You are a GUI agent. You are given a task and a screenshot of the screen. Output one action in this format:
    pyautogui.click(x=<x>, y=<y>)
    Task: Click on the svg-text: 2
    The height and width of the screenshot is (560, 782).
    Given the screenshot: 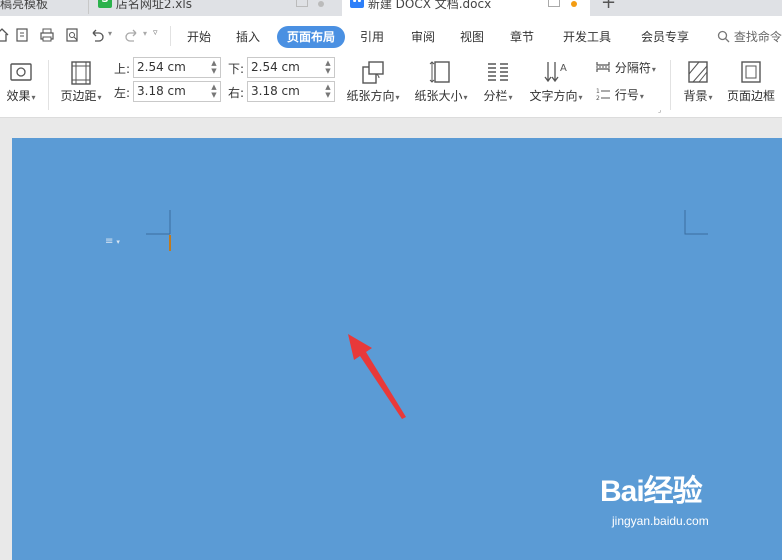 What is the action you would take?
    pyautogui.click(x=598, y=98)
    